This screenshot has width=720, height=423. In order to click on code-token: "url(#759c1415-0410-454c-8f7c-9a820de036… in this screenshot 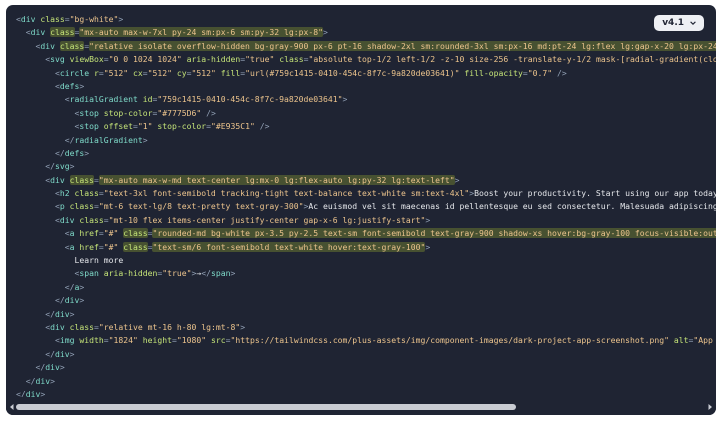, I will do `click(352, 72)`.